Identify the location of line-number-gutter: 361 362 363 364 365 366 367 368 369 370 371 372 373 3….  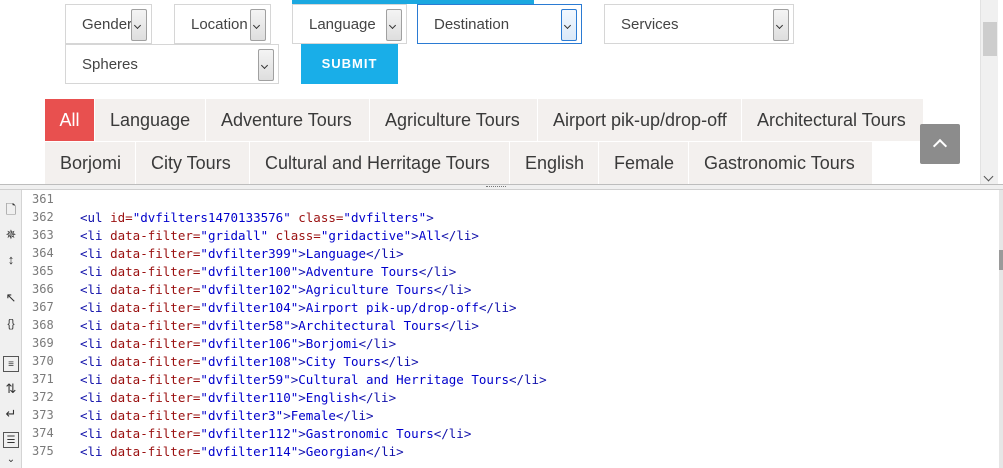
(43, 329).